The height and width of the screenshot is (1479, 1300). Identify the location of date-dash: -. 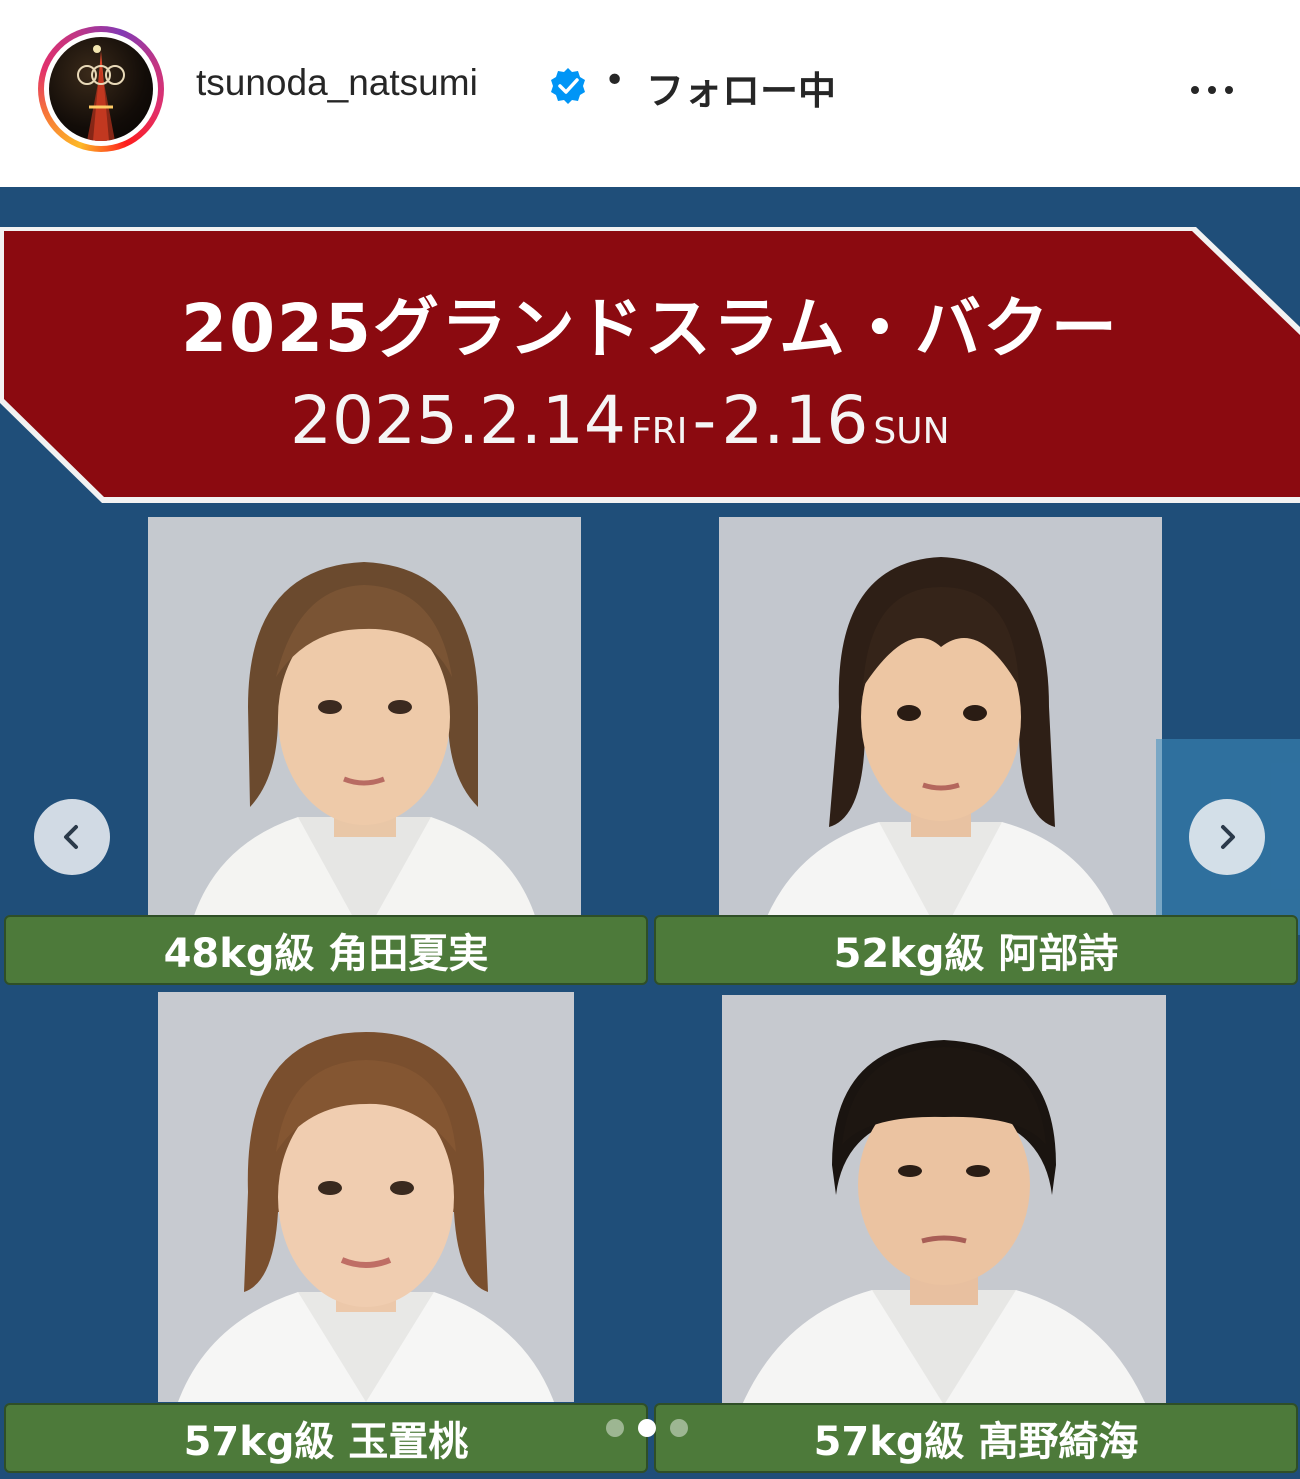
(704, 420).